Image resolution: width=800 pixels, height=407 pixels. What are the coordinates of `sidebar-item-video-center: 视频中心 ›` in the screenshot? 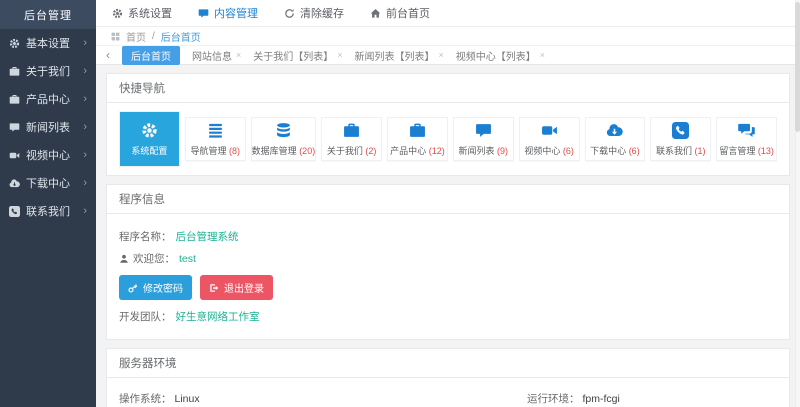 It's located at (48, 155).